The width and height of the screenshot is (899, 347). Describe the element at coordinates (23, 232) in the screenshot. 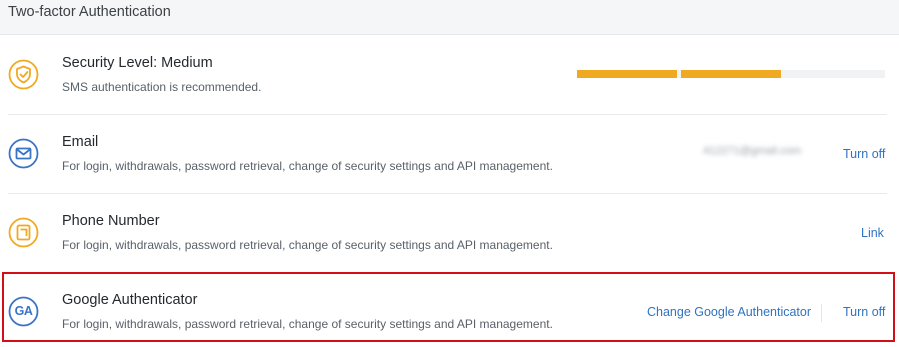

I see `phone-icon` at that location.